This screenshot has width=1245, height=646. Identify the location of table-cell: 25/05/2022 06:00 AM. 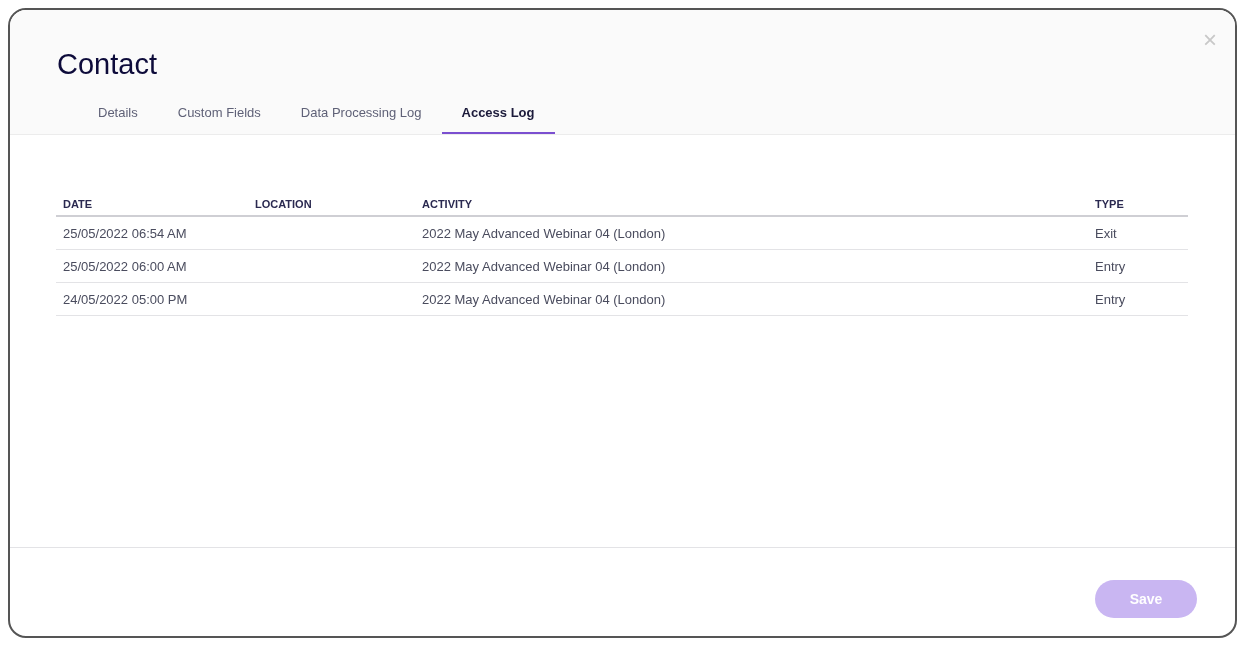
(125, 266).